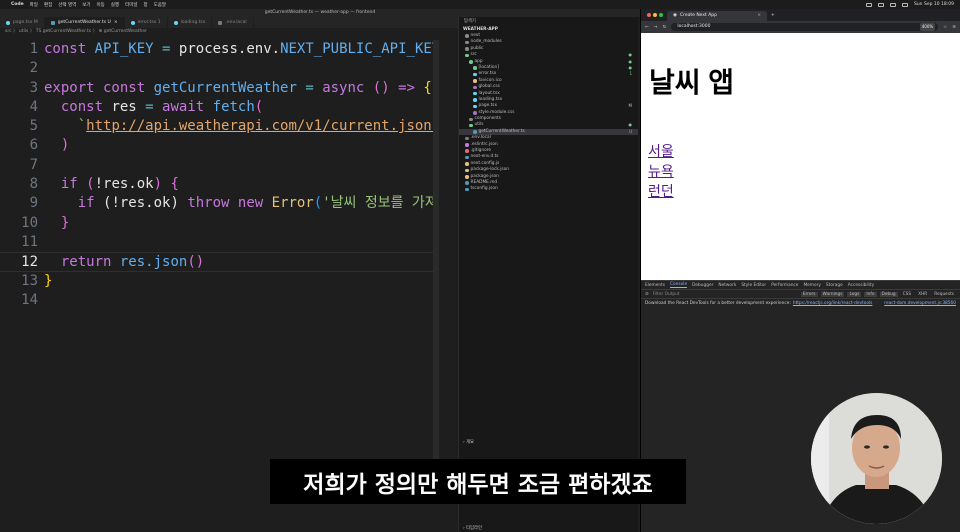 The width and height of the screenshot is (960, 532). Describe the element at coordinates (86, 5) in the screenshot. I see `menubar-item-view: 보기` at that location.